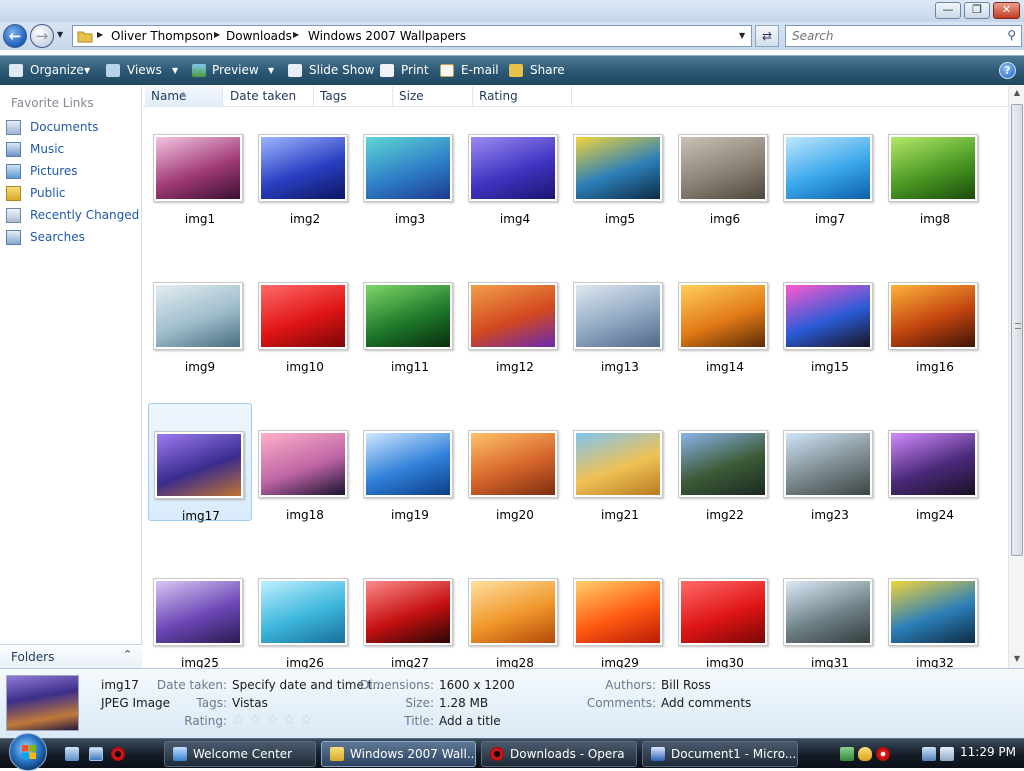 Image resolution: width=1024 pixels, height=771 pixels. What do you see at coordinates (1011, 35) in the screenshot?
I see `search-icon: ⚲` at bounding box center [1011, 35].